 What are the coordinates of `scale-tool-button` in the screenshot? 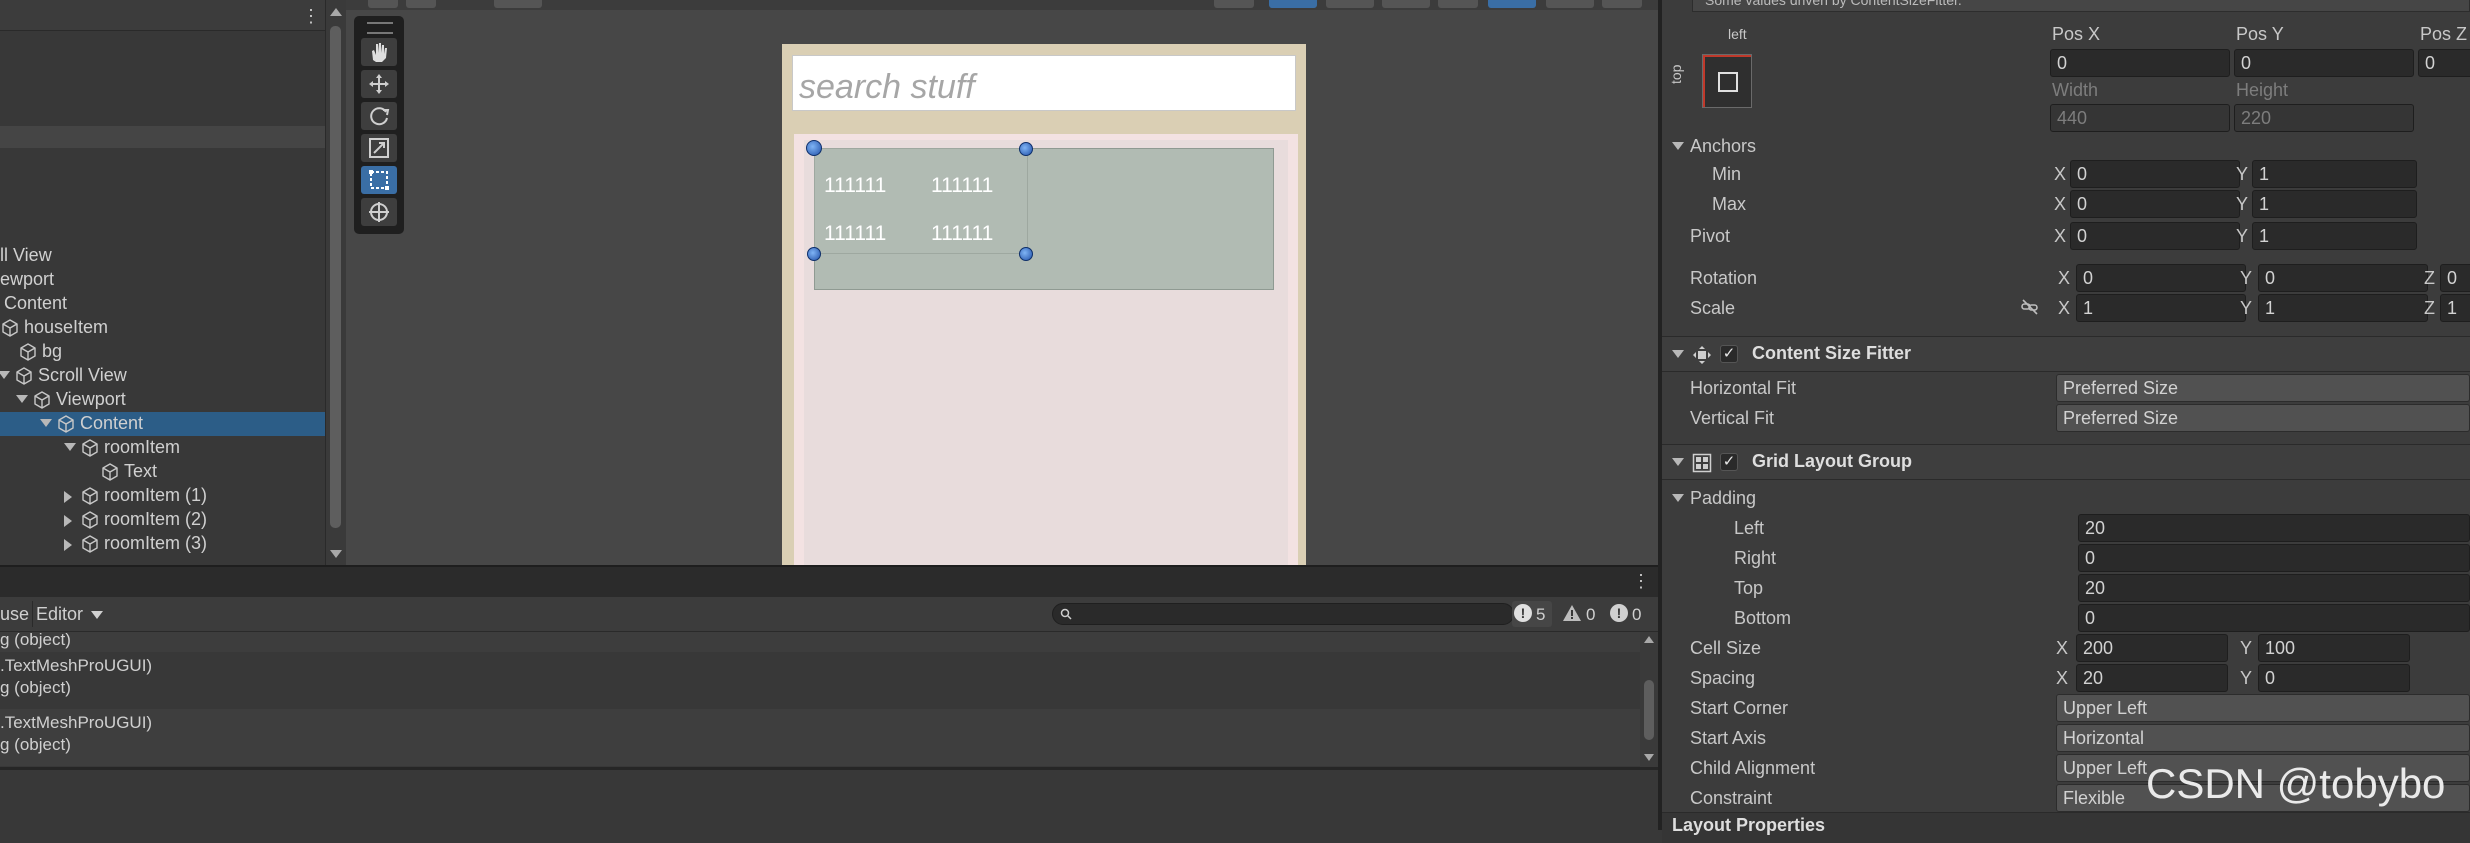 It's located at (379, 148).